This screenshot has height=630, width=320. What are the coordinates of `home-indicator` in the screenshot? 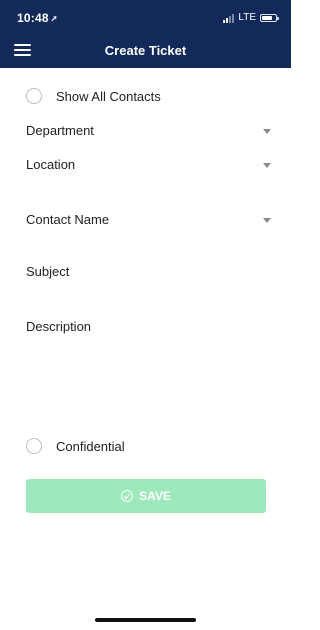 It's located at (145, 620).